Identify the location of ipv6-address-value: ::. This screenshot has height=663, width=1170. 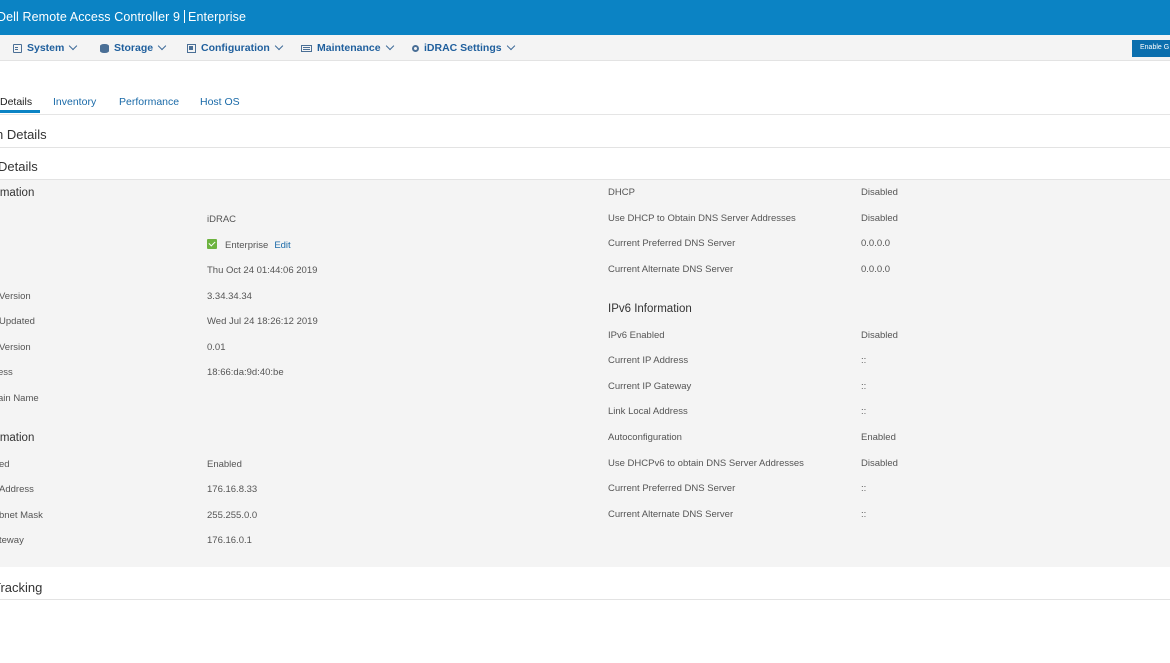
(864, 360).